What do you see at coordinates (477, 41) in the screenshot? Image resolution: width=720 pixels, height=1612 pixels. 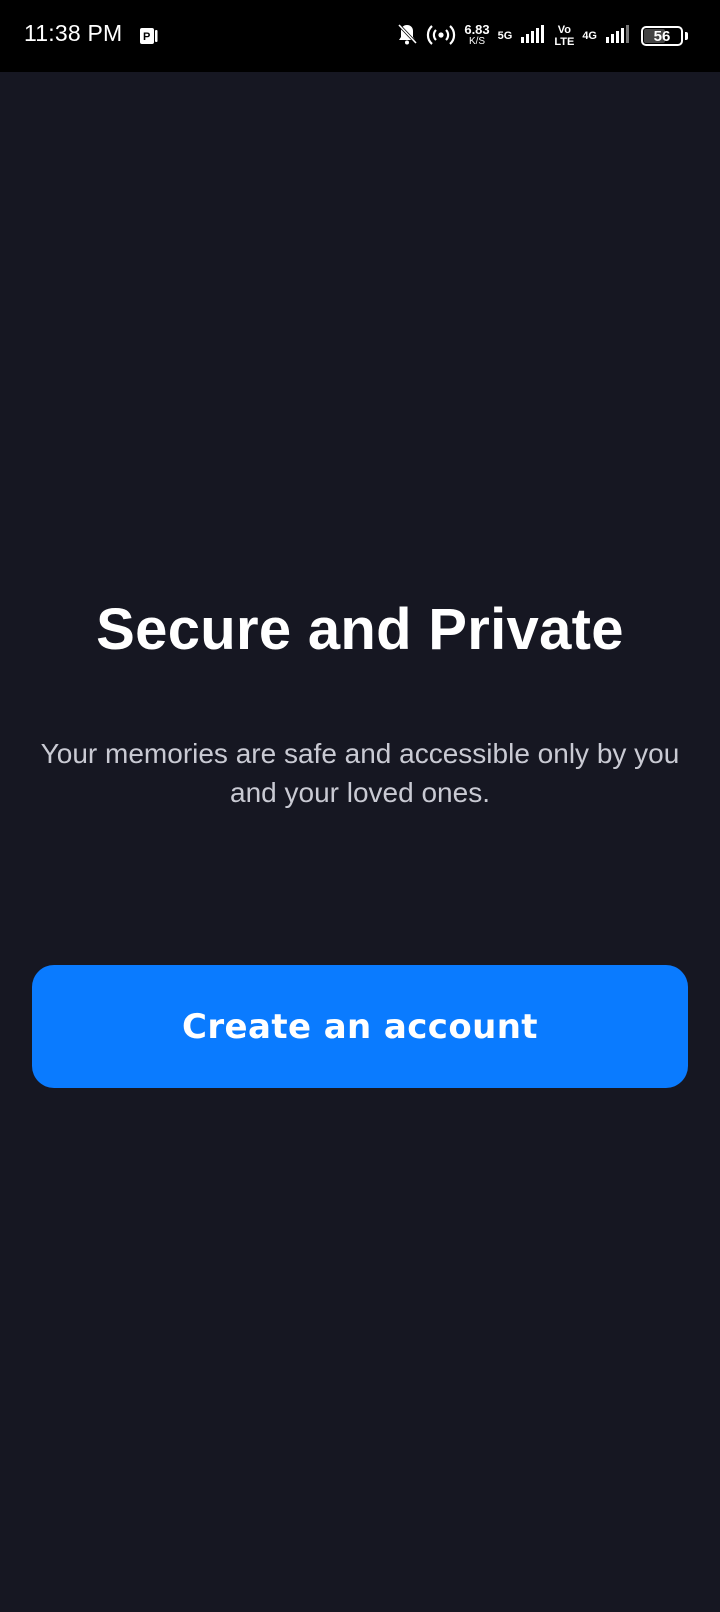 I see `speed-unit: K/S` at bounding box center [477, 41].